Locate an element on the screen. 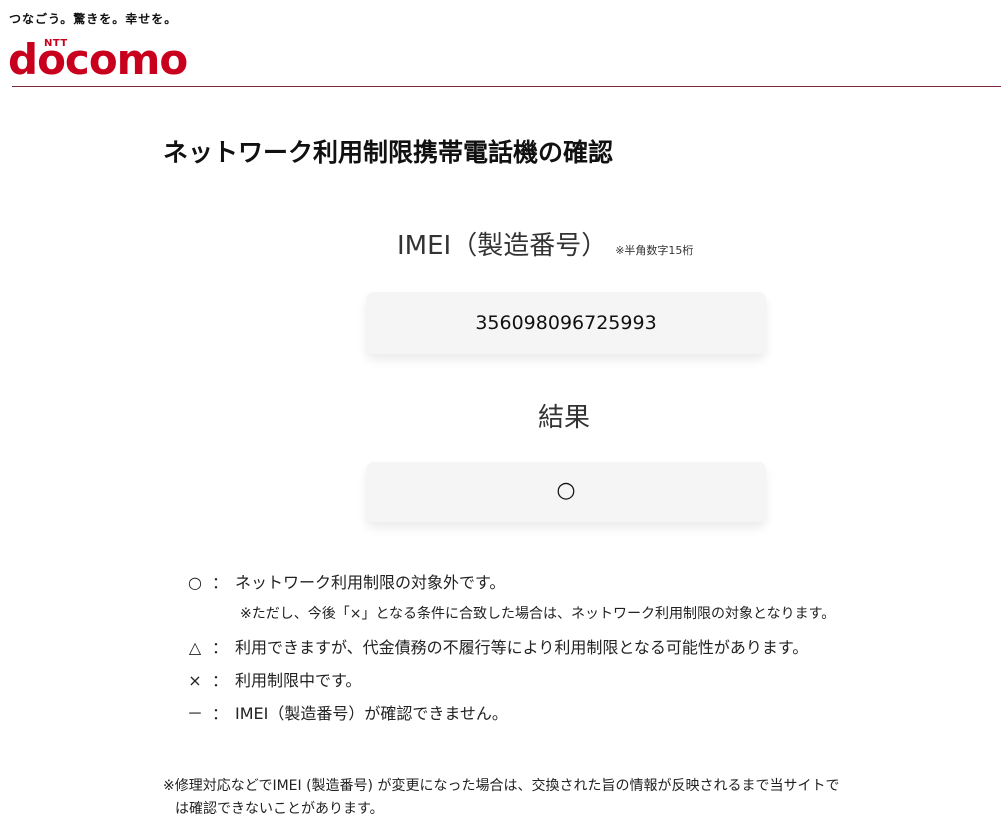 The width and height of the screenshot is (1001, 835). footnote-line-2: は確認できないことがあります。 is located at coordinates (279, 809).